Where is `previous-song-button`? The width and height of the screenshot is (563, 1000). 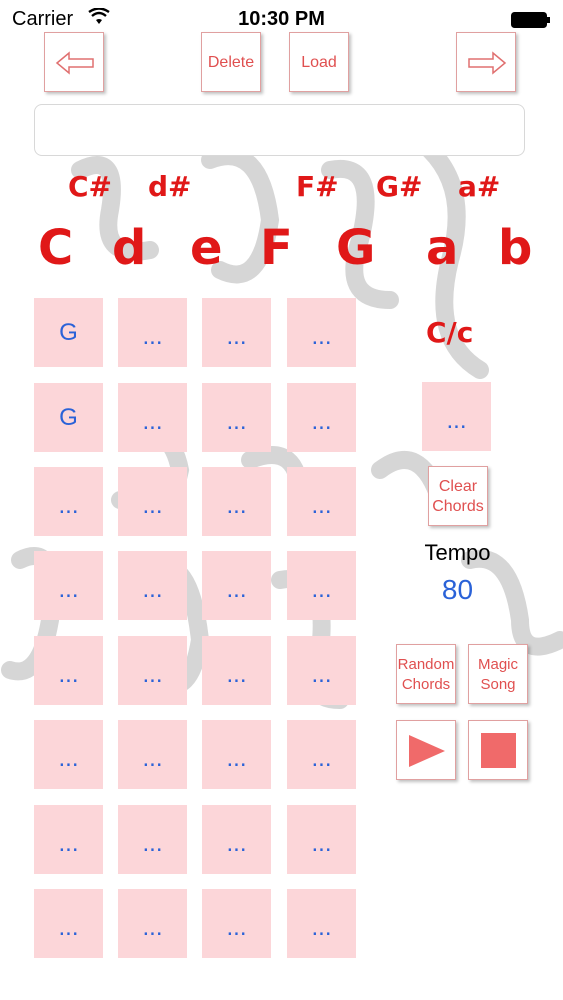 previous-song-button is located at coordinates (74, 62).